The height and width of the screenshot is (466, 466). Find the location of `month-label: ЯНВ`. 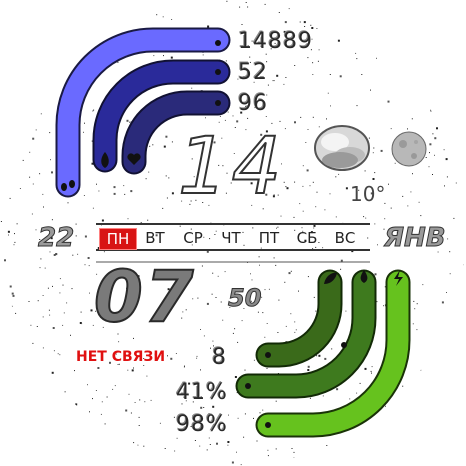

month-label: ЯНВ is located at coordinates (415, 238).